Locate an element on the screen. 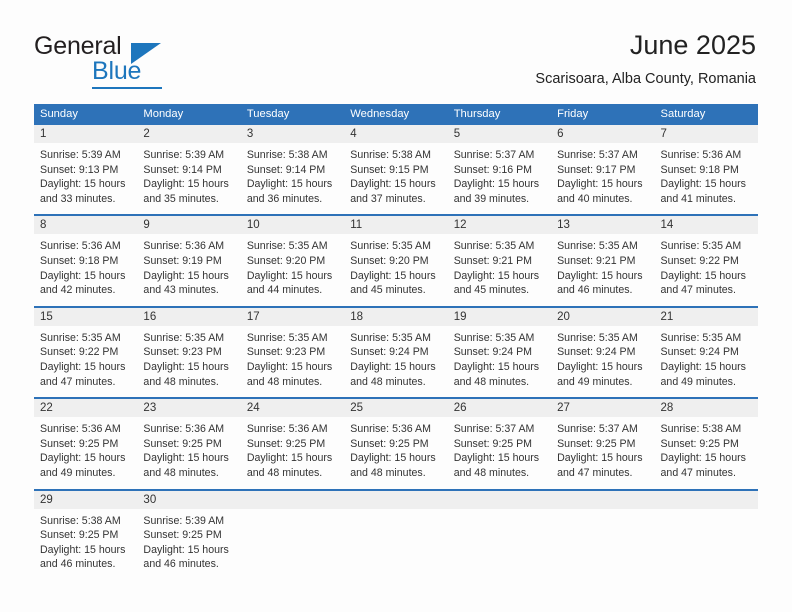 The height and width of the screenshot is (612, 792). day-number: 4 is located at coordinates (395, 134).